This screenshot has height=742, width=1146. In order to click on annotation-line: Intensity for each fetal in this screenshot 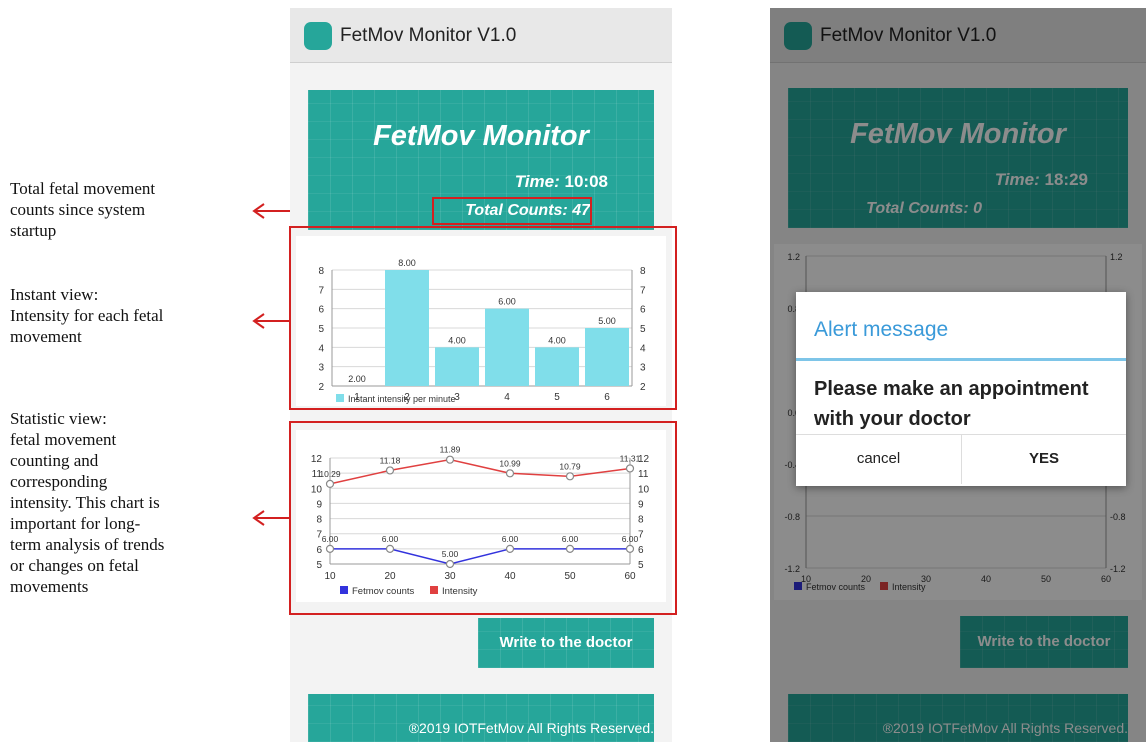, I will do `click(87, 315)`.